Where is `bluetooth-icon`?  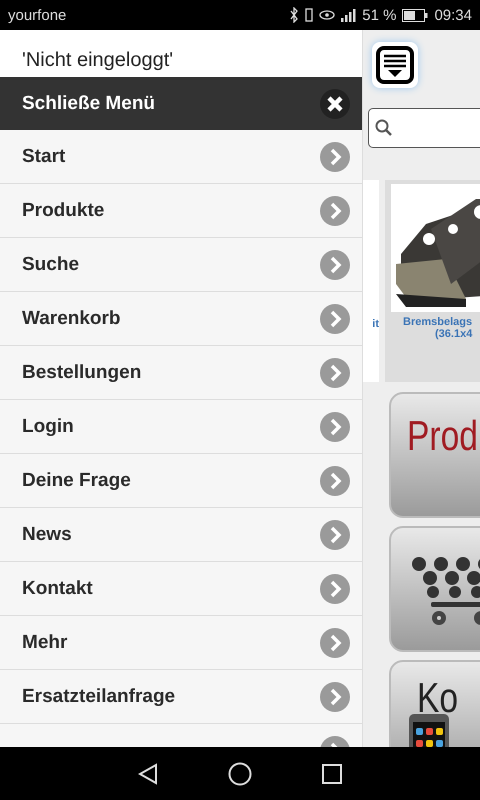
bluetooth-icon is located at coordinates (294, 15).